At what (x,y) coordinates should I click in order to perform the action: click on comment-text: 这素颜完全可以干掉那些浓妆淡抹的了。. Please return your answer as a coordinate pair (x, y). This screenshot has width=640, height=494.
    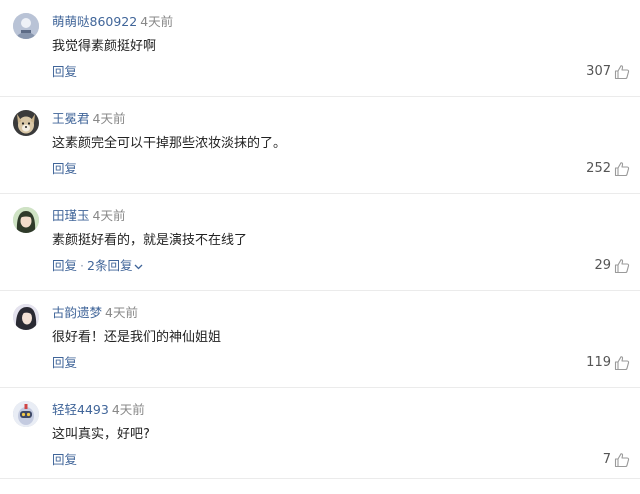
    Looking at the image, I should click on (169, 143).